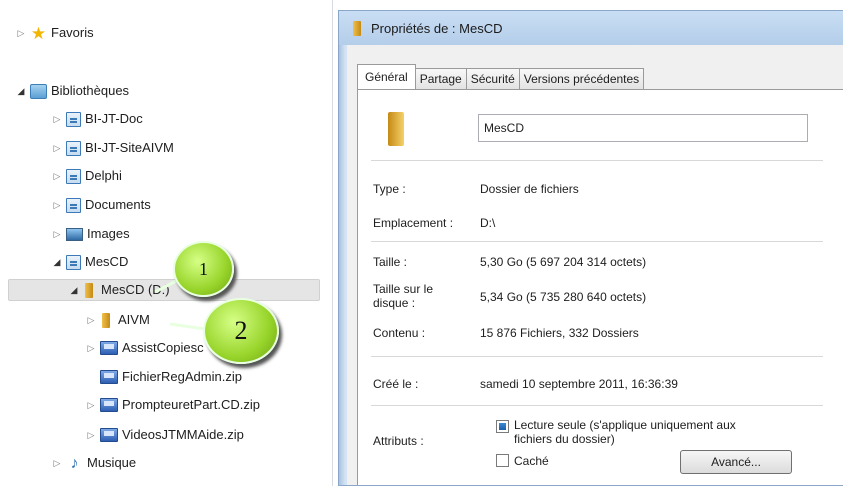 Image resolution: width=843 pixels, height=486 pixels. I want to click on disk-size-value: 5,34 Go (5 735 280 640 octets), so click(563, 297).